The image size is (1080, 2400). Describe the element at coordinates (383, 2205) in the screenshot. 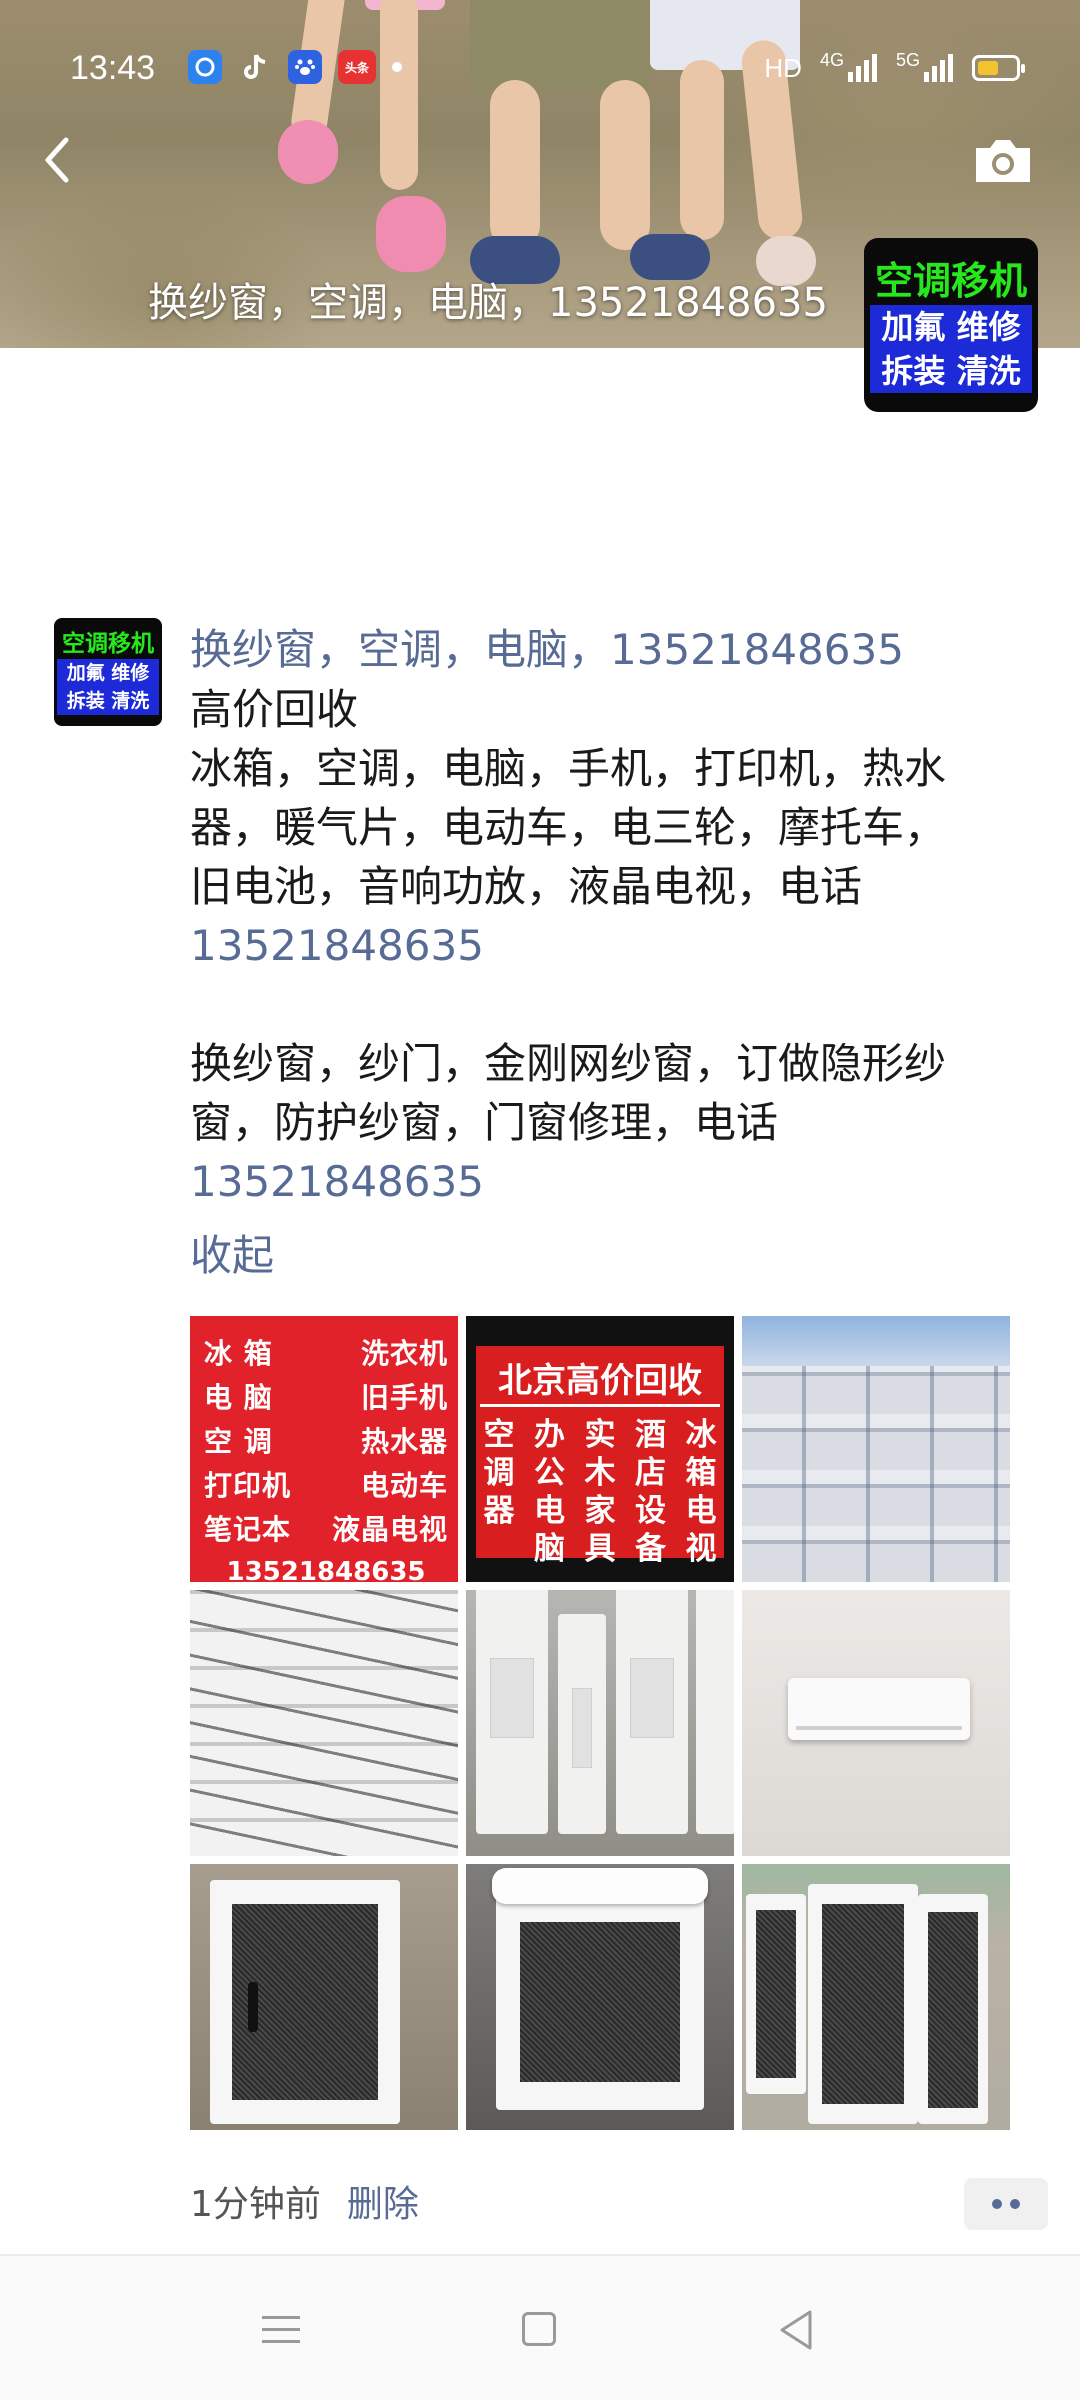

I see `delete-button: 删除` at that location.